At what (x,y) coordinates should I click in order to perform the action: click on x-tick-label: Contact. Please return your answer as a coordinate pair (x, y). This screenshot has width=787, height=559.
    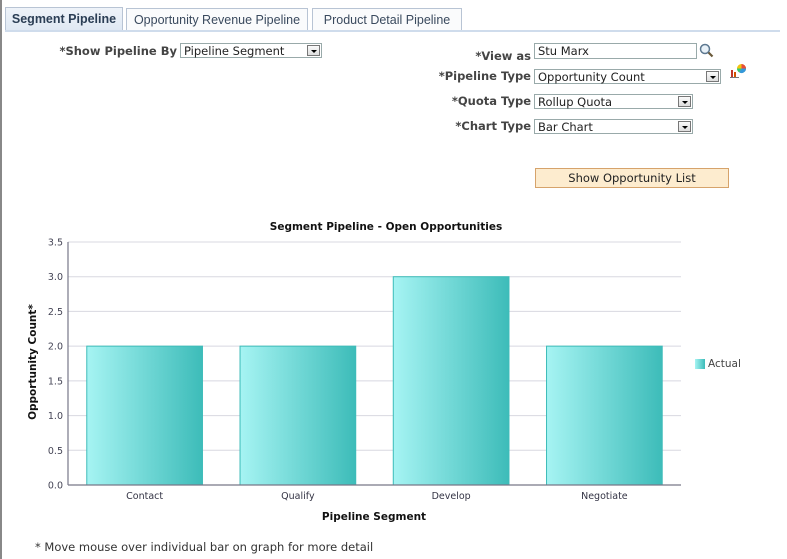
    Looking at the image, I should click on (144, 496).